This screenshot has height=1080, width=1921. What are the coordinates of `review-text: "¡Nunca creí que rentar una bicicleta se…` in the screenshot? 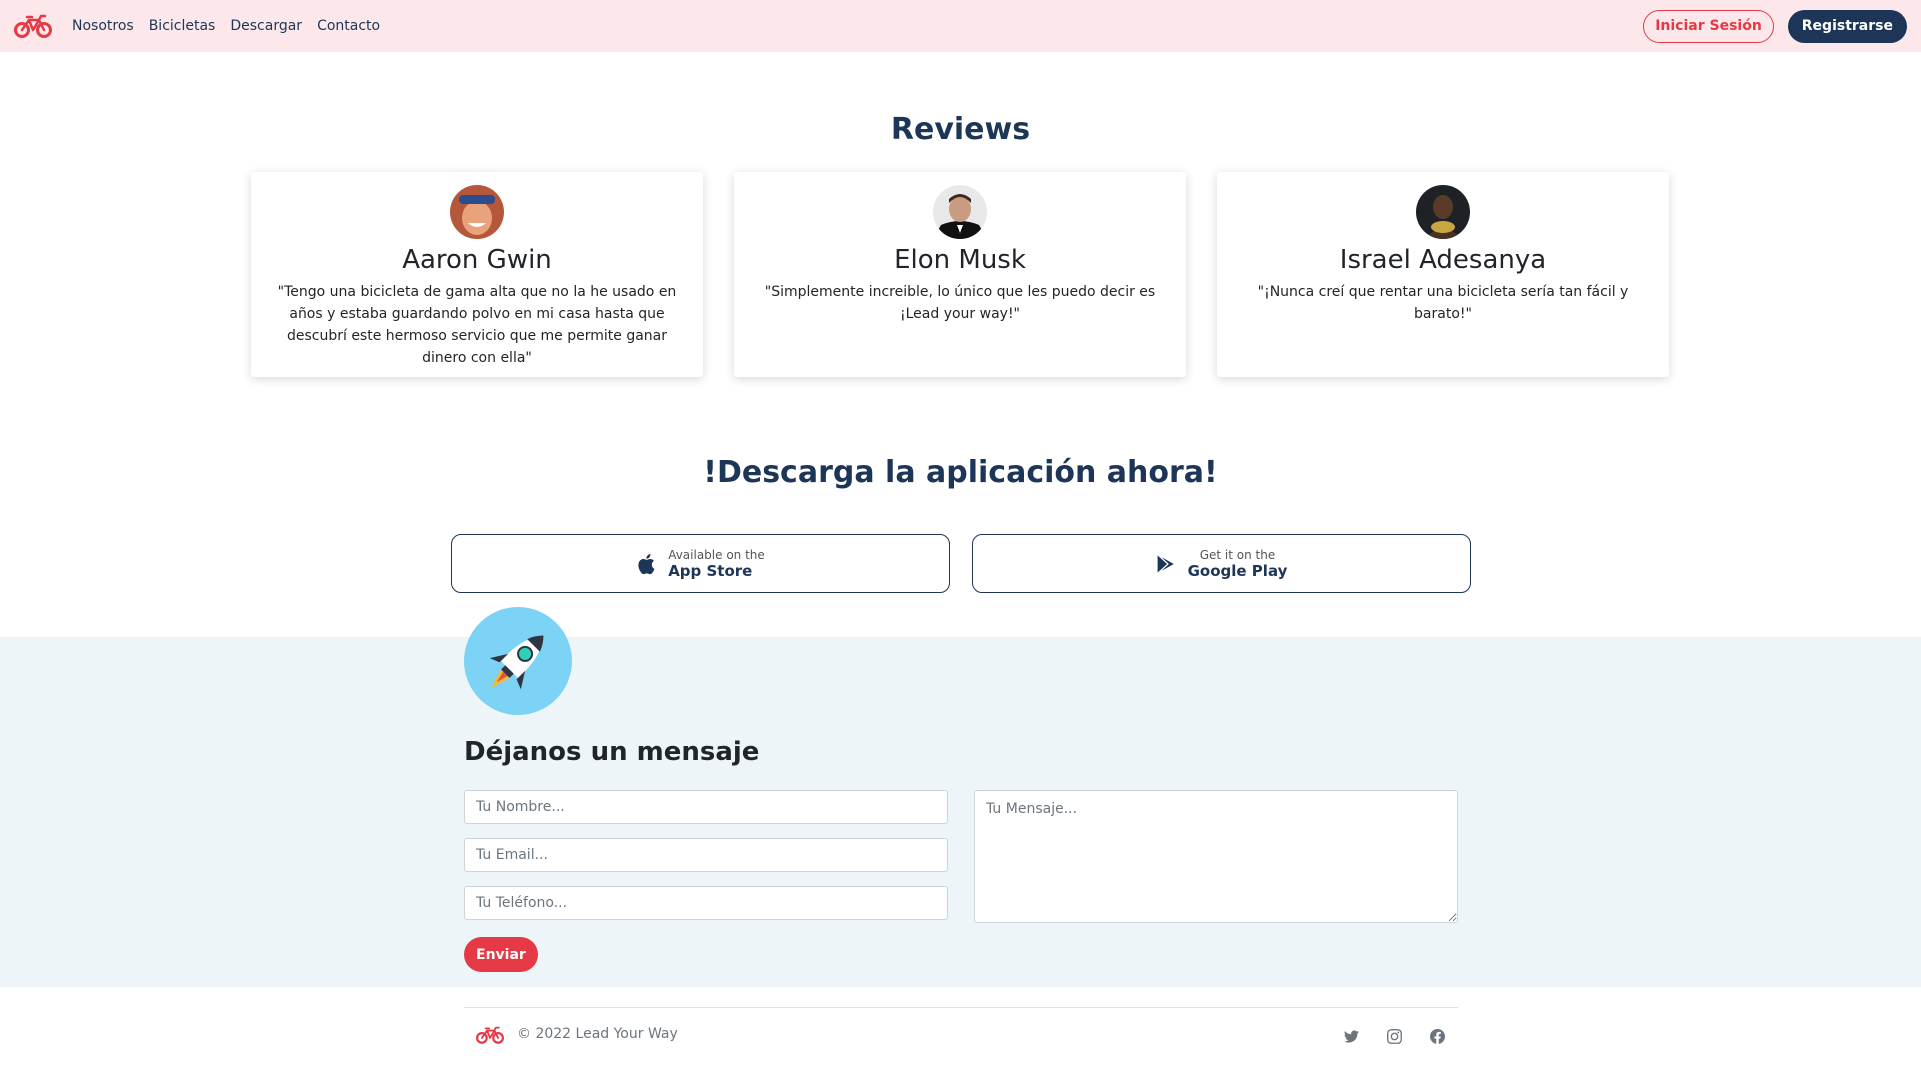 It's located at (1443, 303).